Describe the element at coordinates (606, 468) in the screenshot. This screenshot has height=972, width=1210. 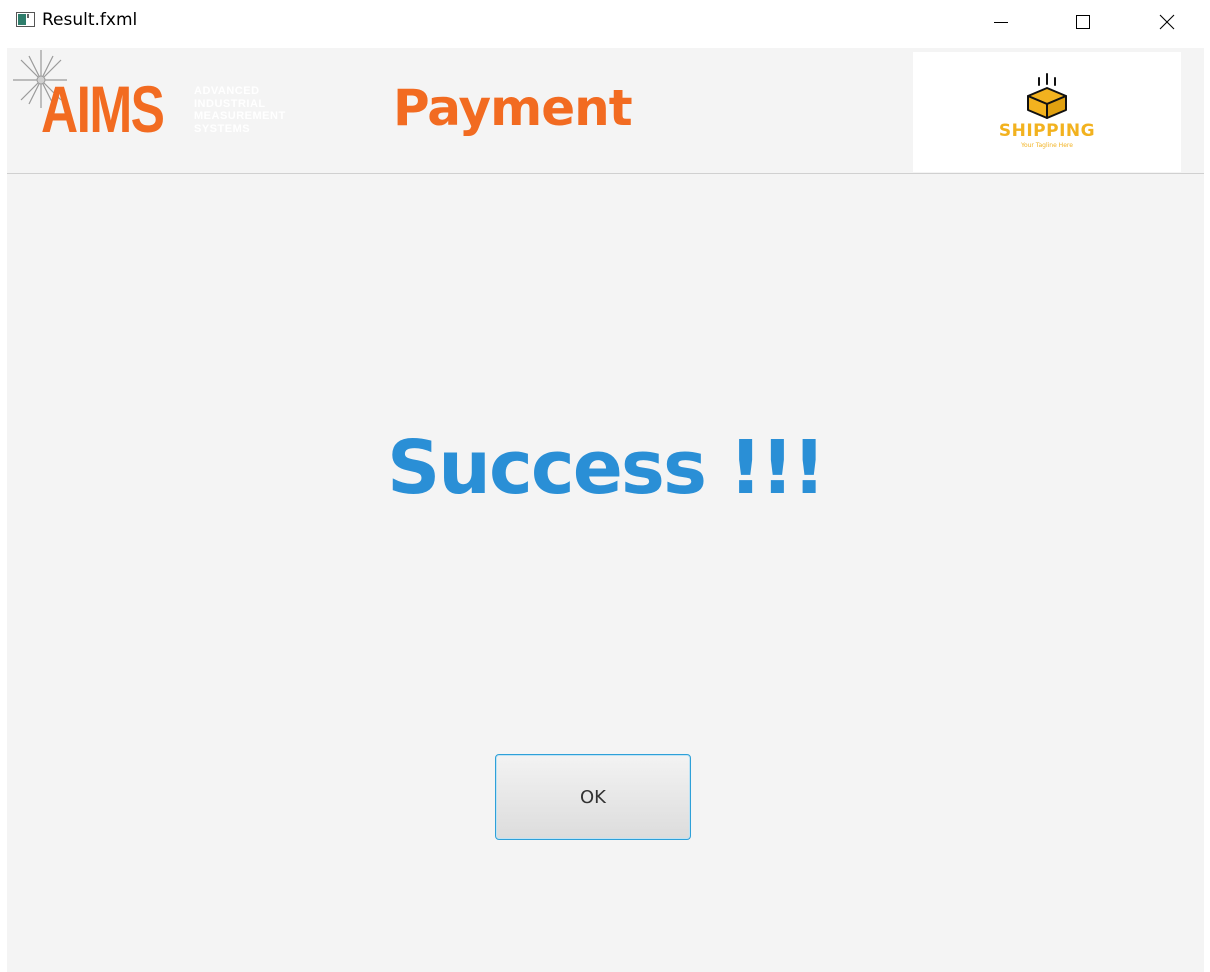
I see `success-message: Success !!!` at that location.